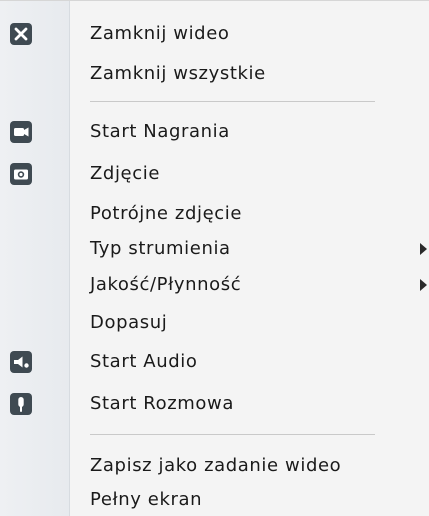 Image resolution: width=429 pixels, height=516 pixels. Describe the element at coordinates (21, 404) in the screenshot. I see `microphone-icon` at that location.